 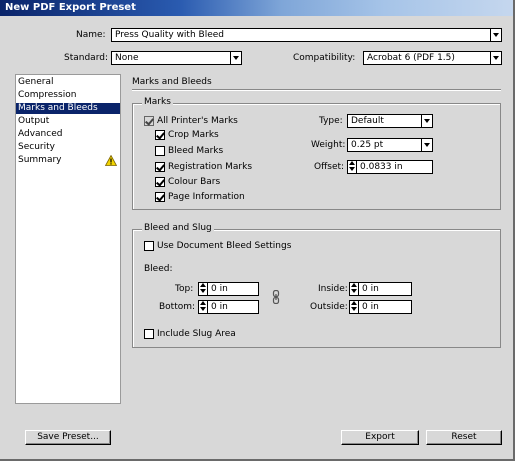 What do you see at coordinates (464, 437) in the screenshot?
I see `reset-button: Reset` at bounding box center [464, 437].